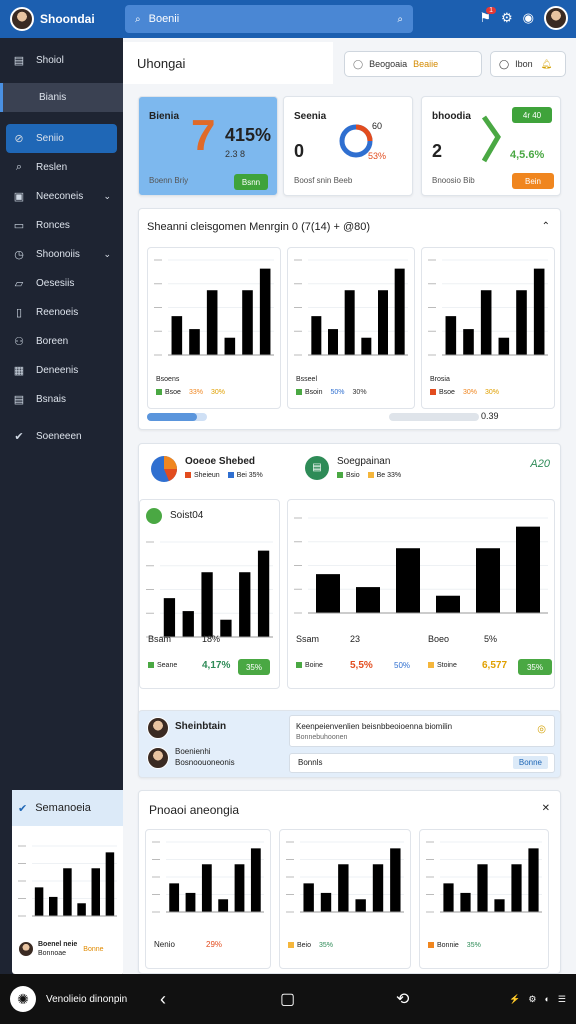 This screenshot has width=576, height=1024. Describe the element at coordinates (556, 18) in the screenshot. I see `user-avatar` at that location.